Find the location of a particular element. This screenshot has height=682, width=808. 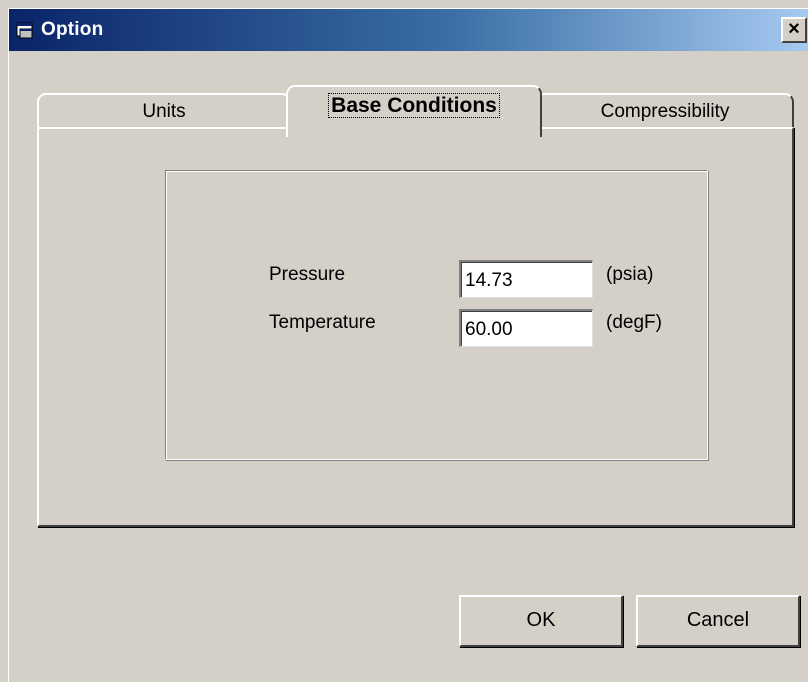

title-bar: Option × is located at coordinates (408, 30).